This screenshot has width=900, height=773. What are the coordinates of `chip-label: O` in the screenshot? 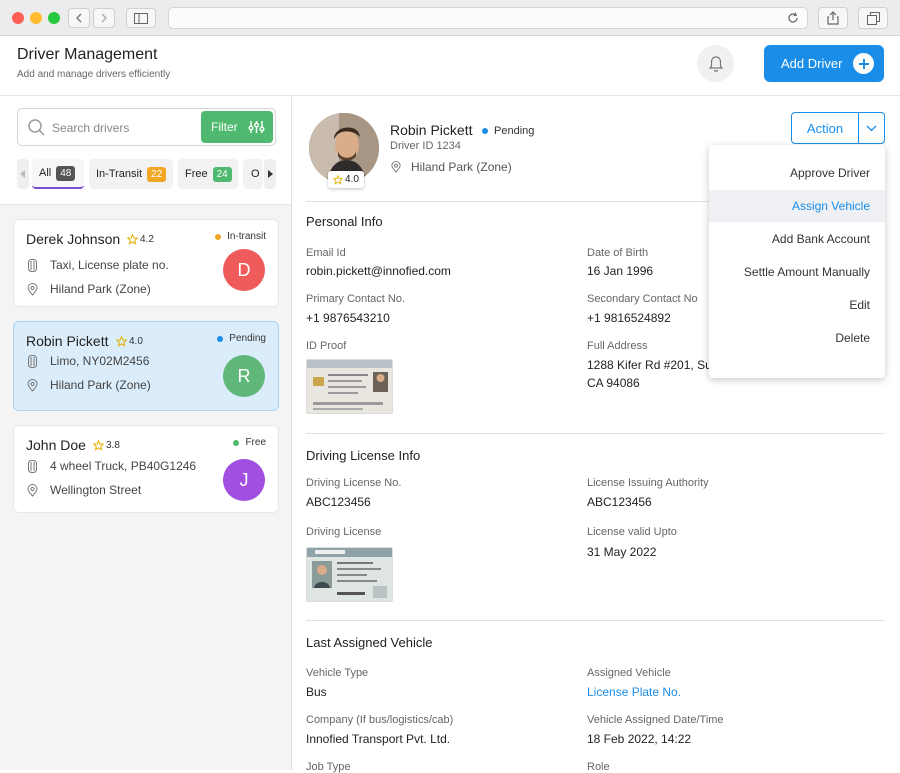 It's located at (255, 174).